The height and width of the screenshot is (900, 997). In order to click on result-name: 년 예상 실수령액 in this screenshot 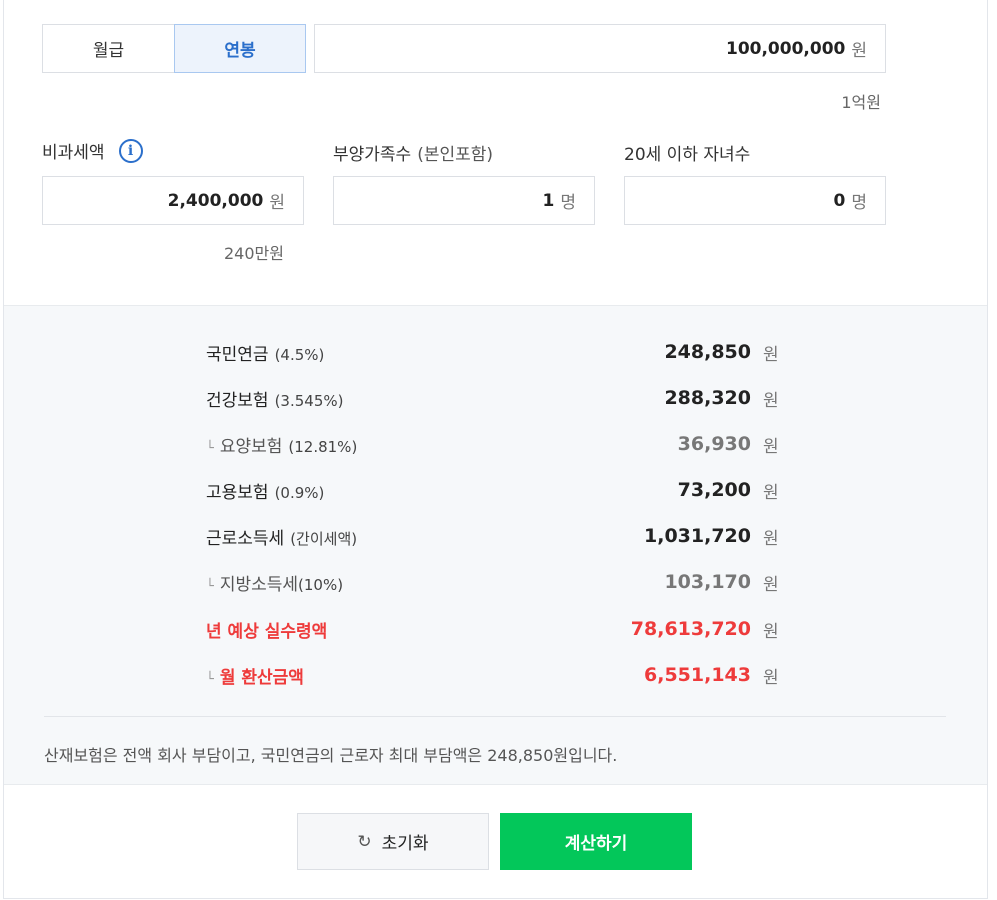, I will do `click(267, 631)`.